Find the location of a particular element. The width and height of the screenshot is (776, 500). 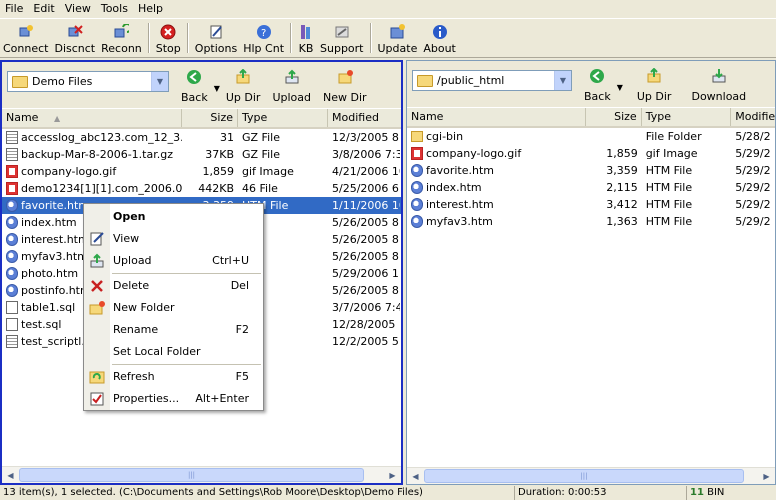

menu-item-properties: Properties... Alt+Enter is located at coordinates (173, 399).